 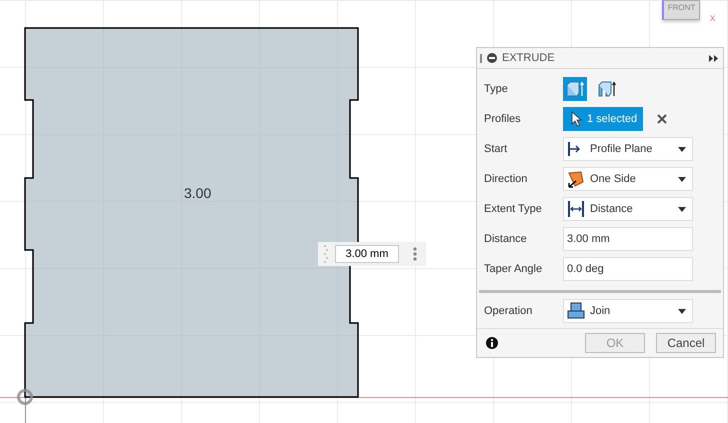 I want to click on field-label: Extent Type, so click(x=513, y=209).